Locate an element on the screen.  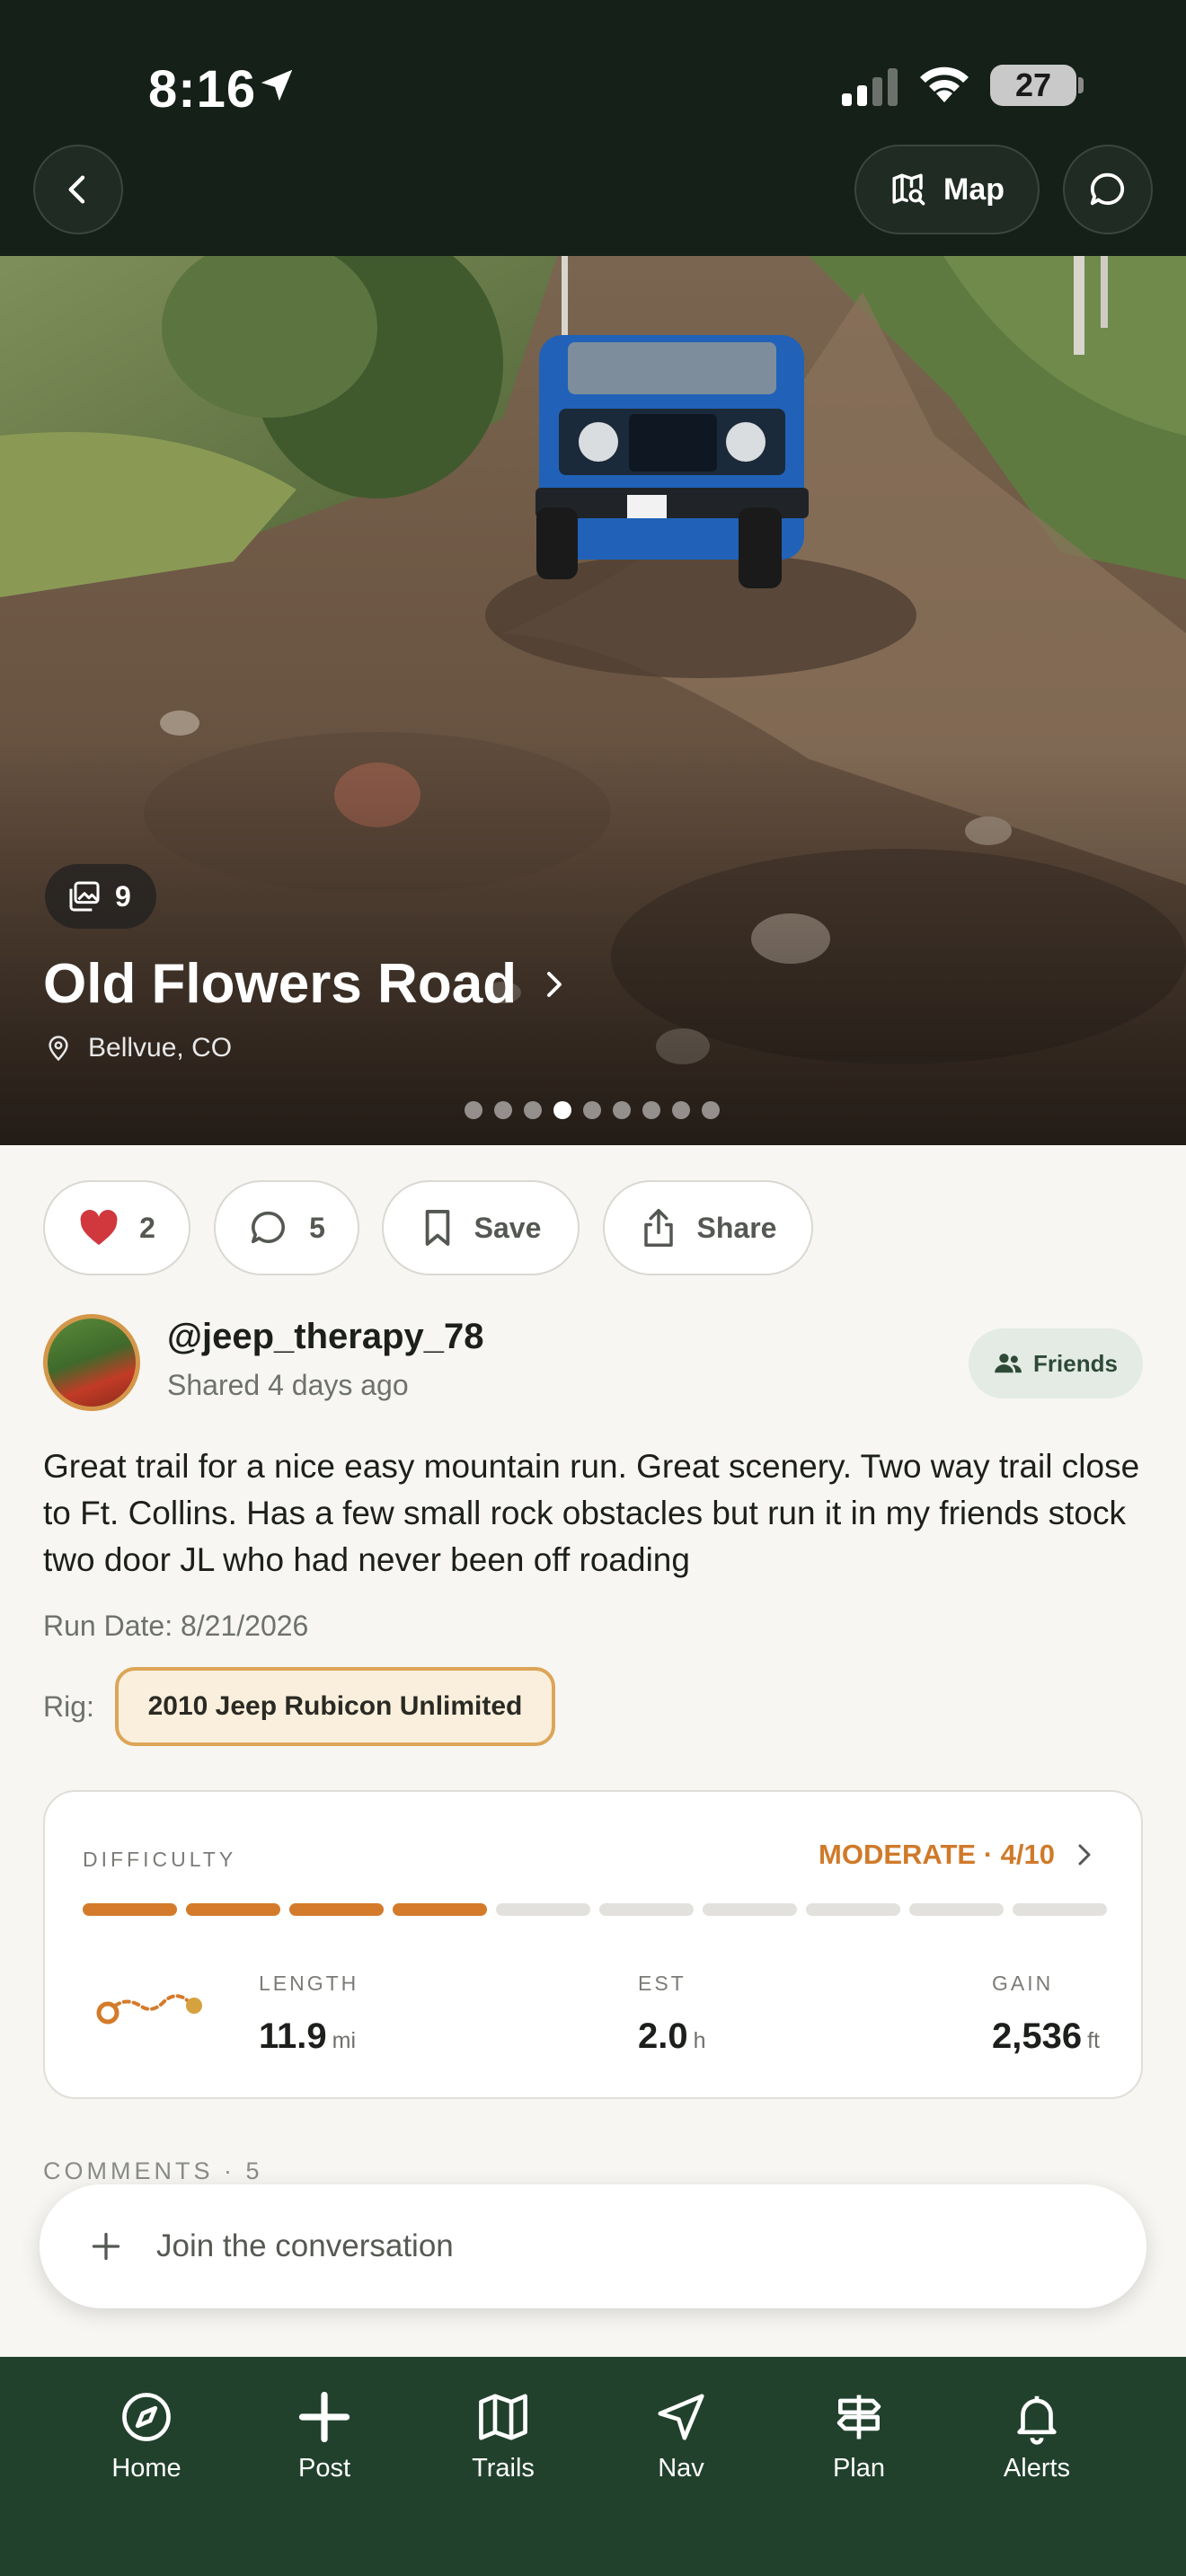
nav-alerts: Alerts is located at coordinates (1037, 2436).